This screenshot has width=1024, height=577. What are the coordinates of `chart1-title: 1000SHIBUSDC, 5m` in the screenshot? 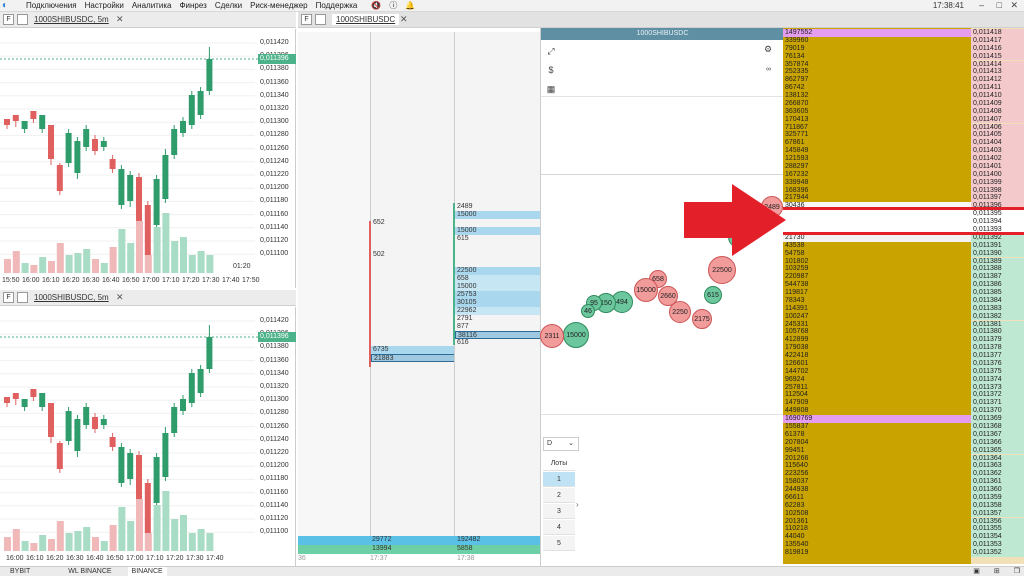 It's located at (71, 19).